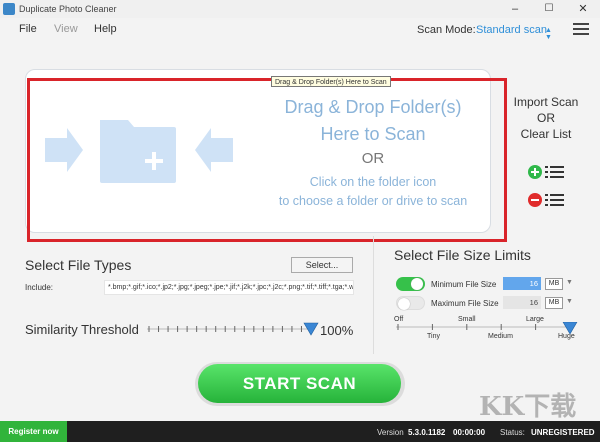  I want to click on similarity-slider, so click(232, 329).